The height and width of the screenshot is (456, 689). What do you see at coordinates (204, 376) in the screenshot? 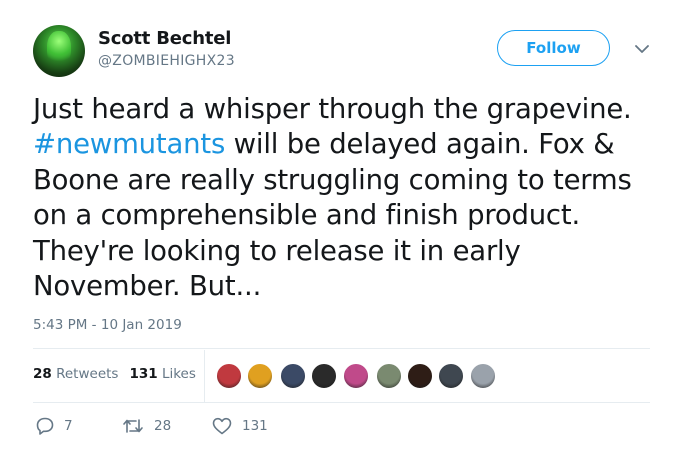
I see `stats-divider` at bounding box center [204, 376].